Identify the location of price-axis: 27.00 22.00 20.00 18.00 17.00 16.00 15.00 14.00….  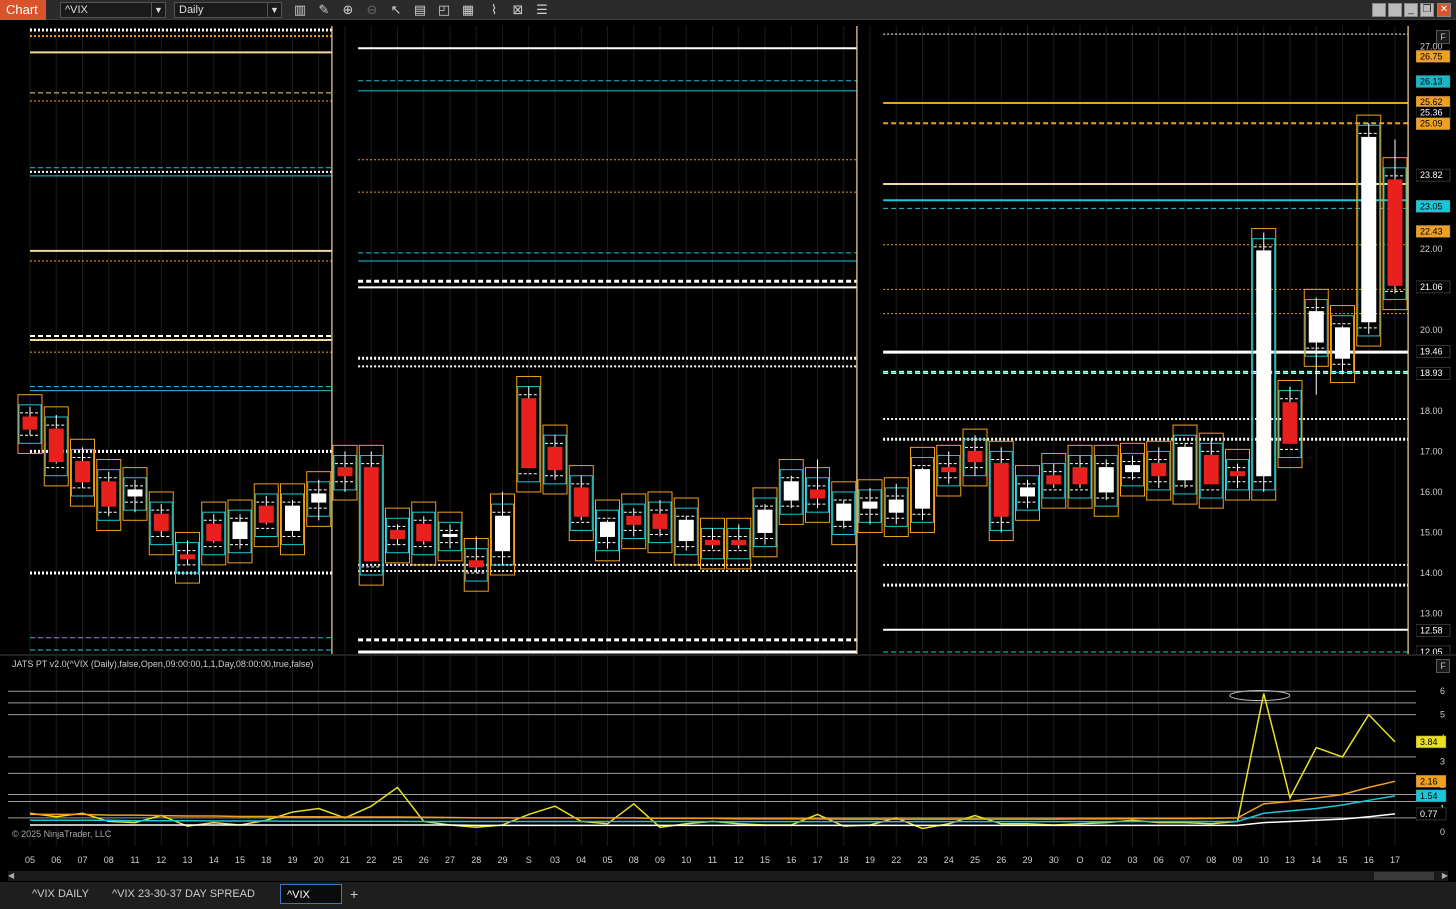
(1435, 342).